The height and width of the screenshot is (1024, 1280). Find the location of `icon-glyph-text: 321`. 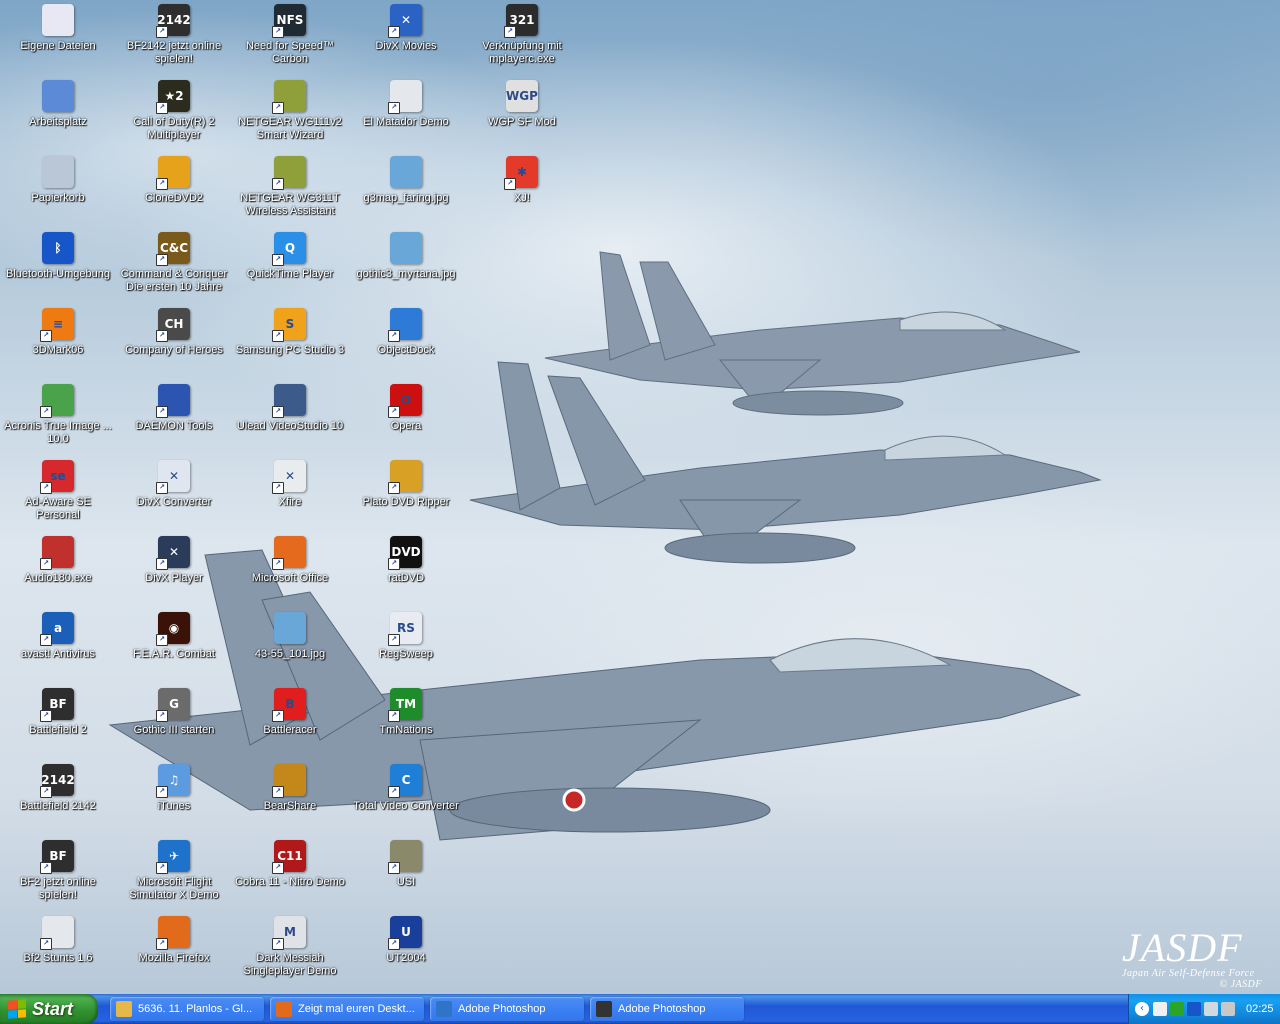

icon-glyph-text: 321 is located at coordinates (522, 20).